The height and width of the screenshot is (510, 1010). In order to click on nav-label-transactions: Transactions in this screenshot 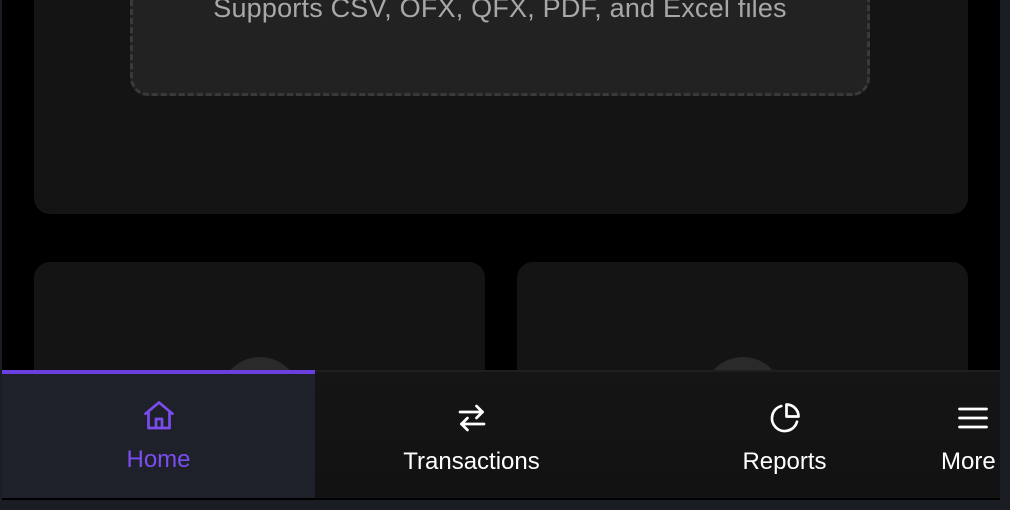, I will do `click(471, 461)`.